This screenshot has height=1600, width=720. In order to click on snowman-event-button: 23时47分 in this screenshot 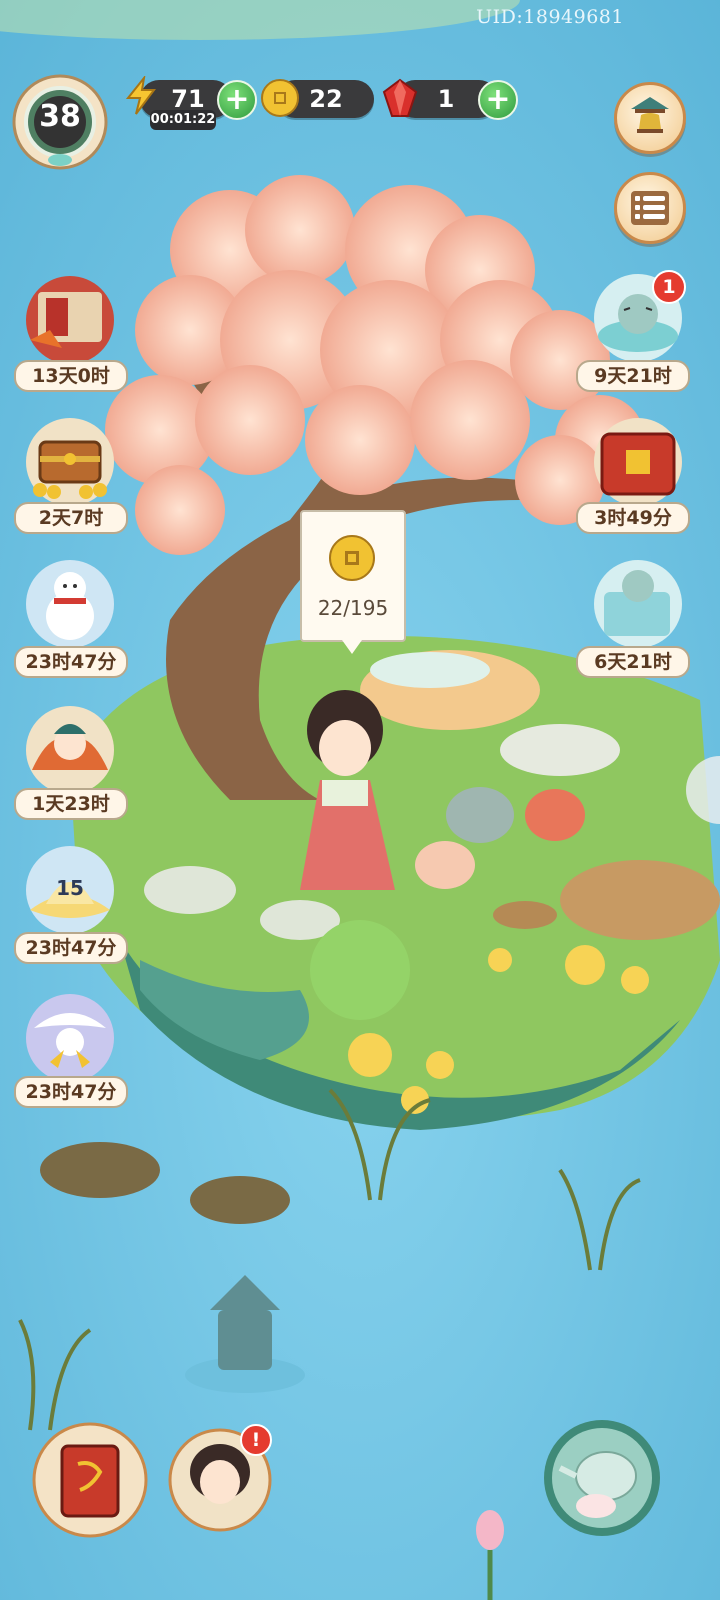, I will do `click(70, 616)`.